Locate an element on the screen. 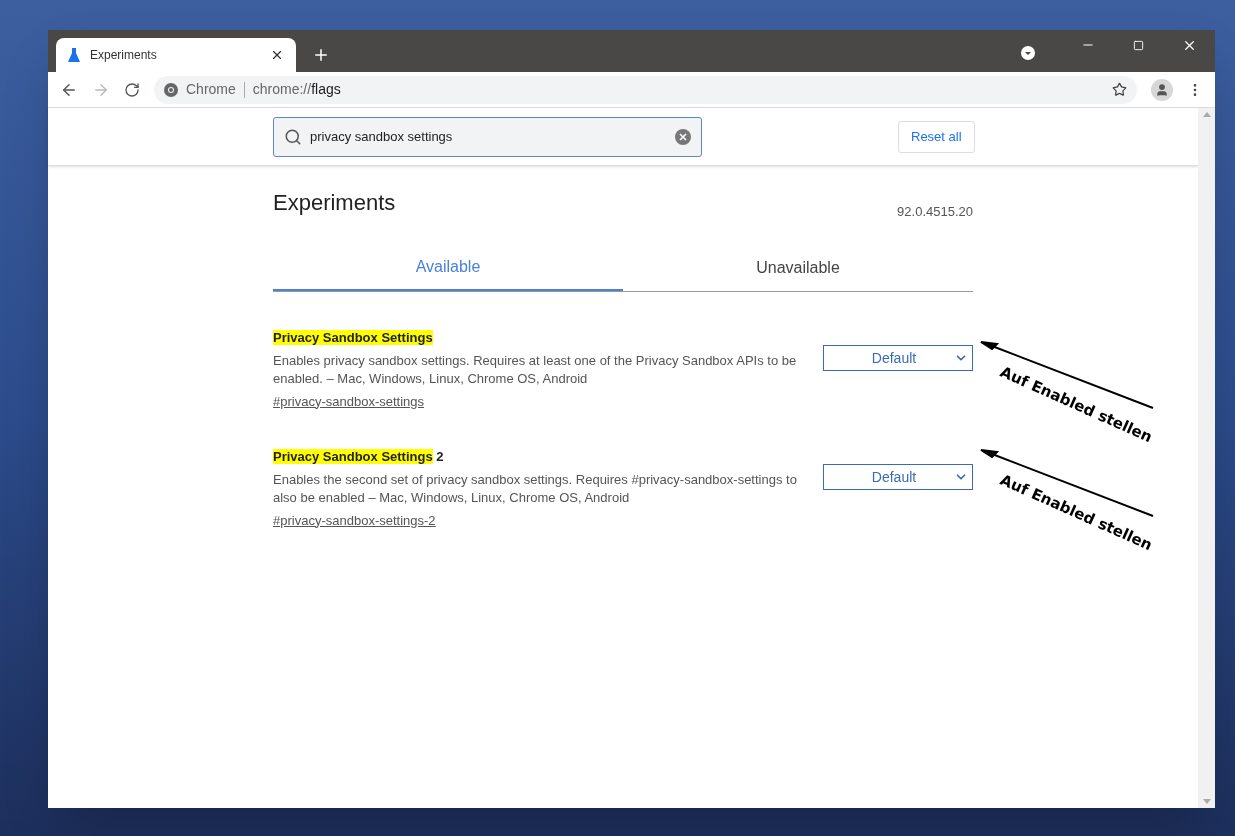 This screenshot has height=836, width=1235. reload-icon is located at coordinates (132, 89).